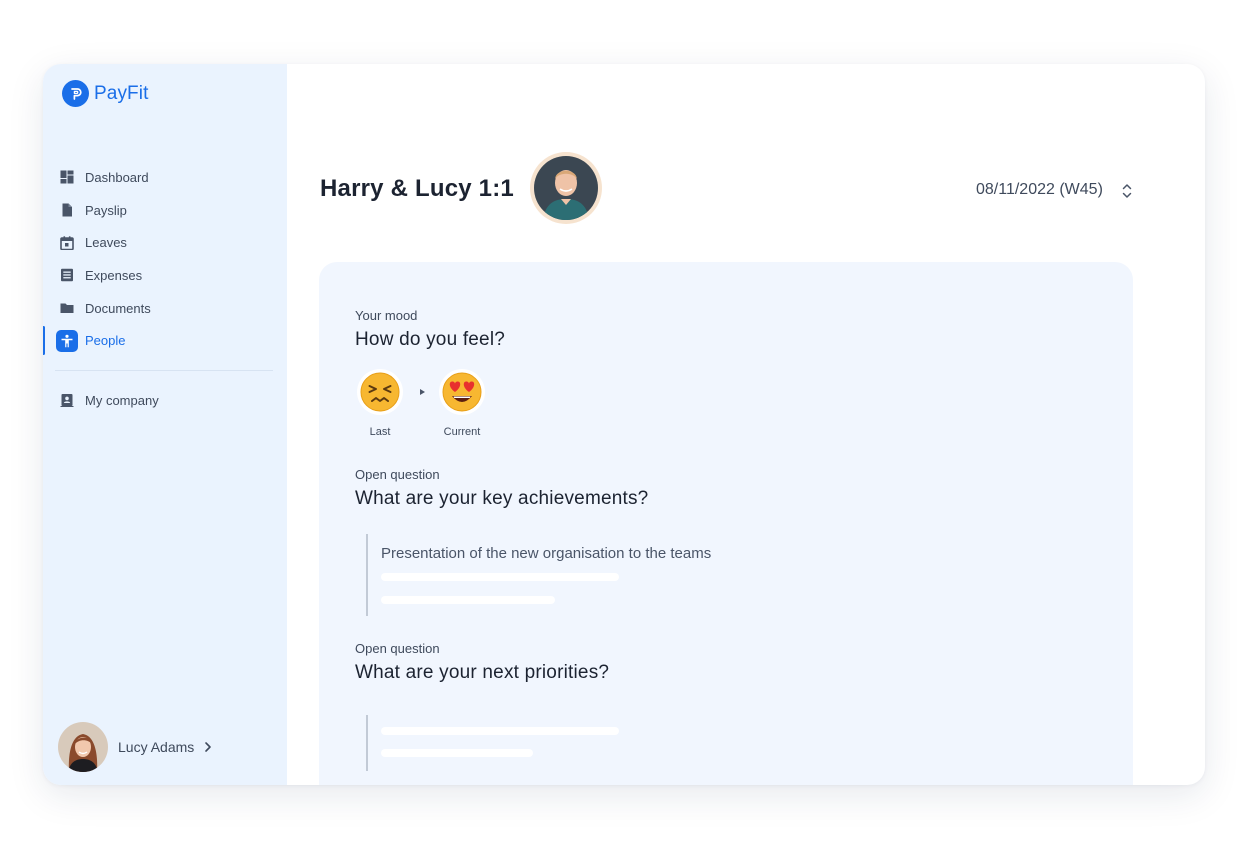  I want to click on sidebar-item-label: Documents, so click(118, 308).